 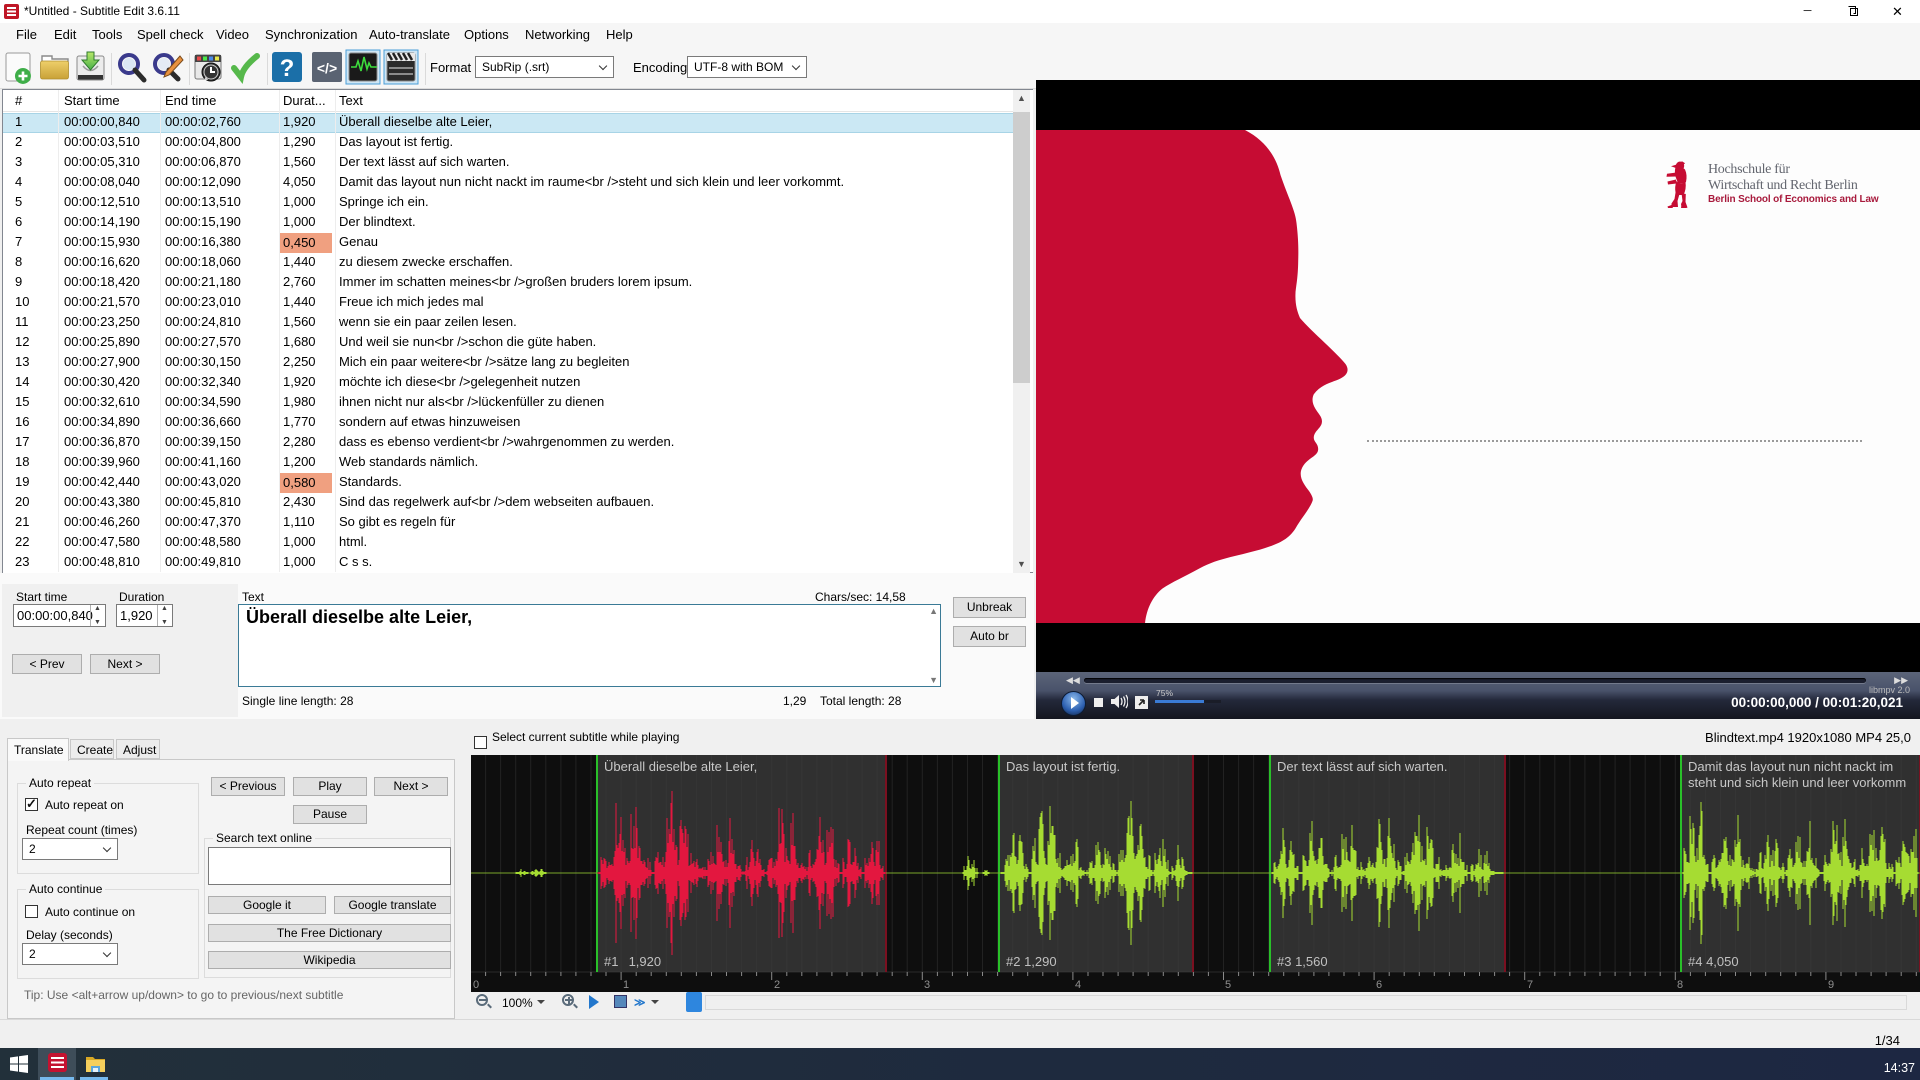 What do you see at coordinates (1680, 985) in the screenshot?
I see `svg-text: 8` at bounding box center [1680, 985].